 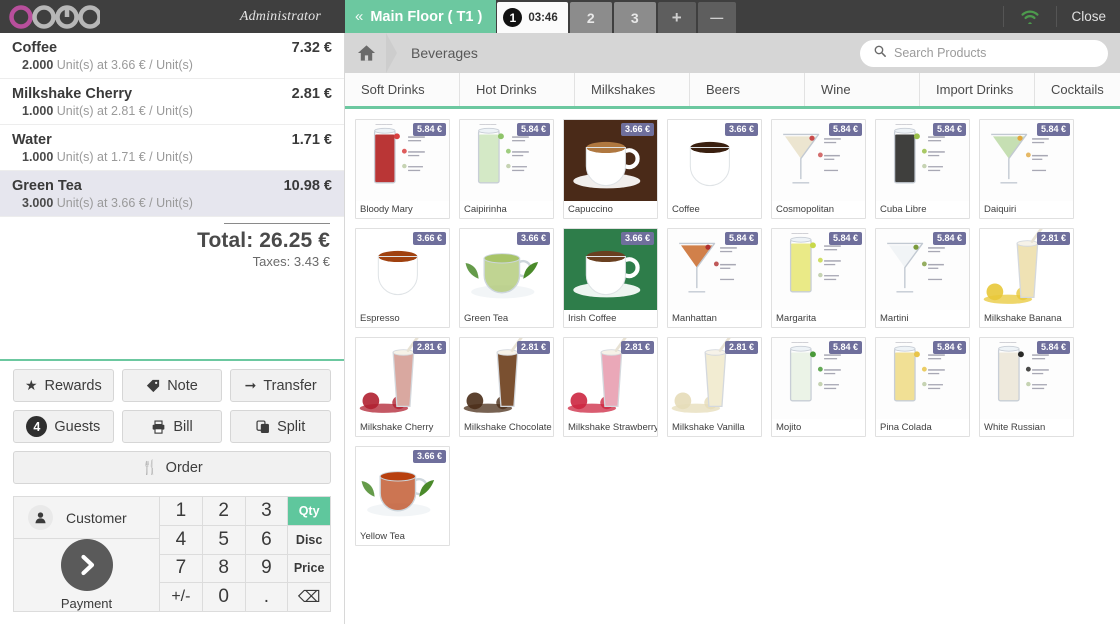 I want to click on category-hot-drinks: Hot Drinks, so click(x=517, y=89).